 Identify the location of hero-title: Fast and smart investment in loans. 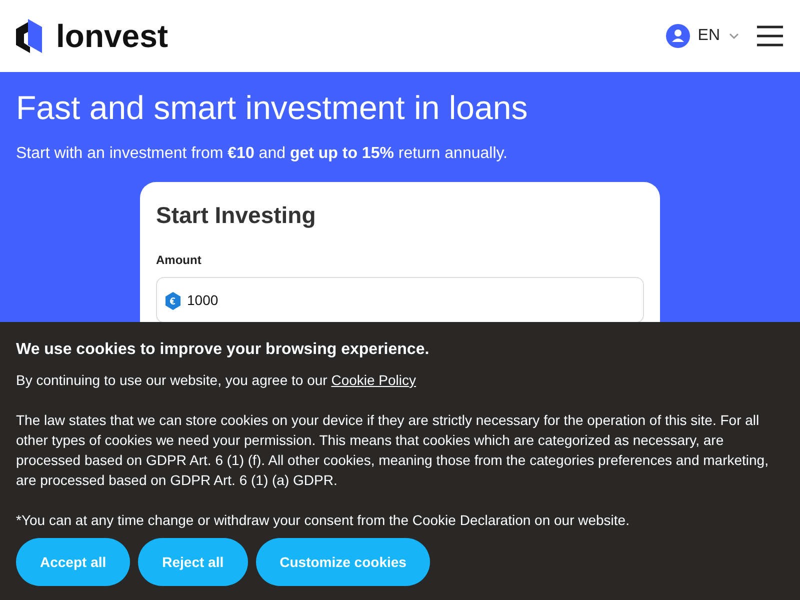
(272, 108).